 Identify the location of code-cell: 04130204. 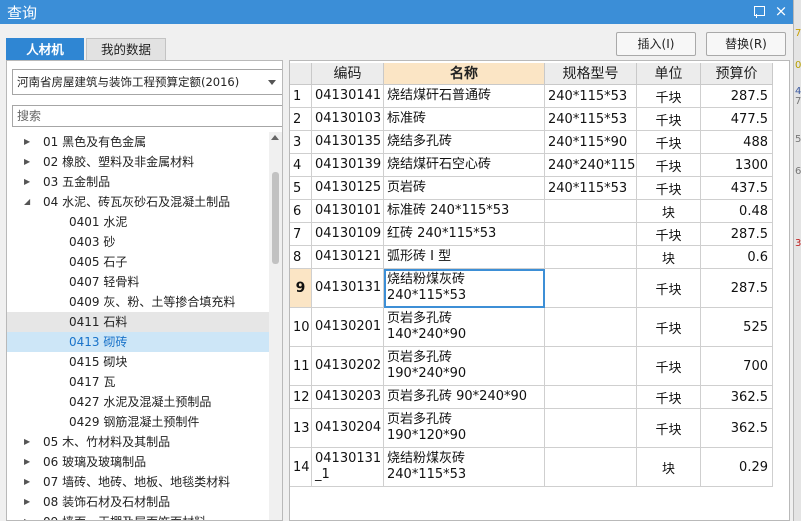
(348, 428).